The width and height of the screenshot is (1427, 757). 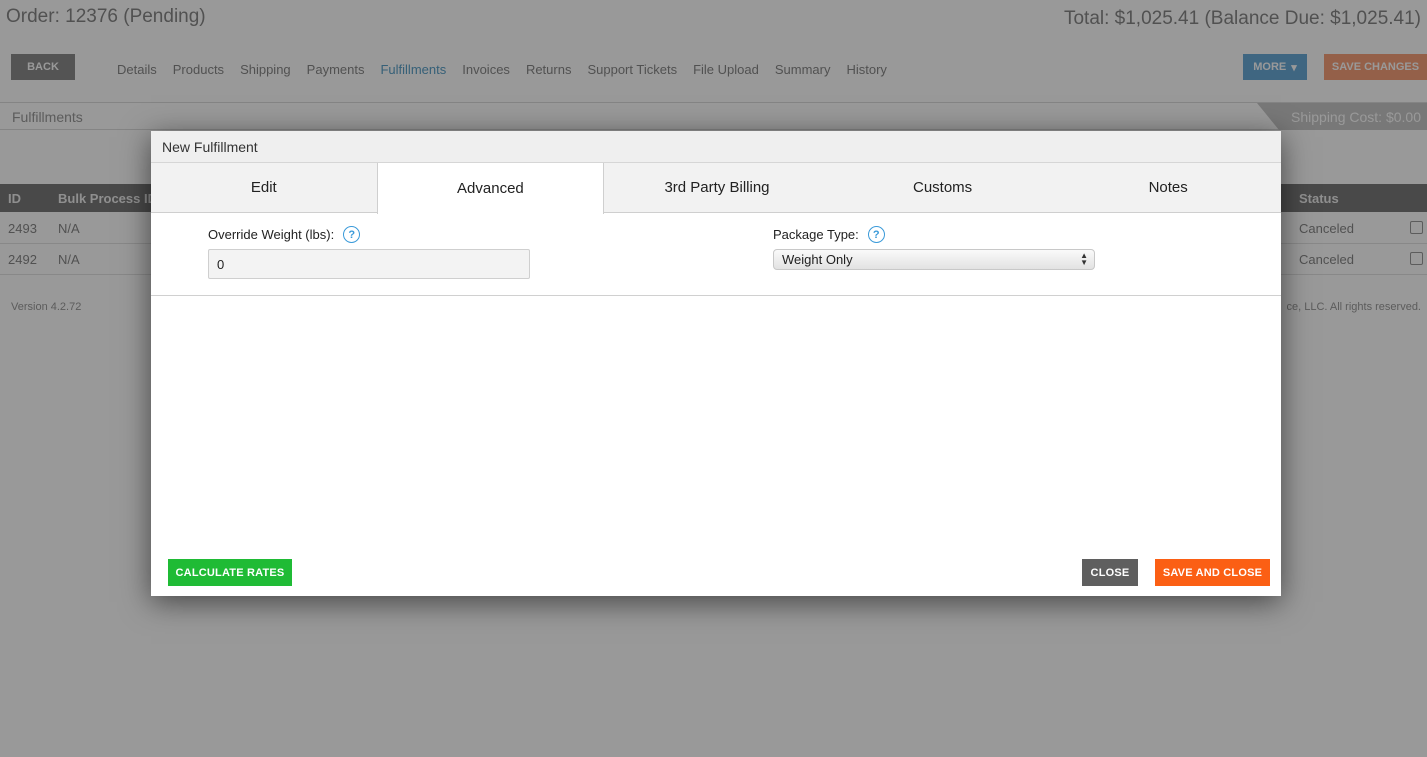 I want to click on override-weight-input, so click(x=369, y=264).